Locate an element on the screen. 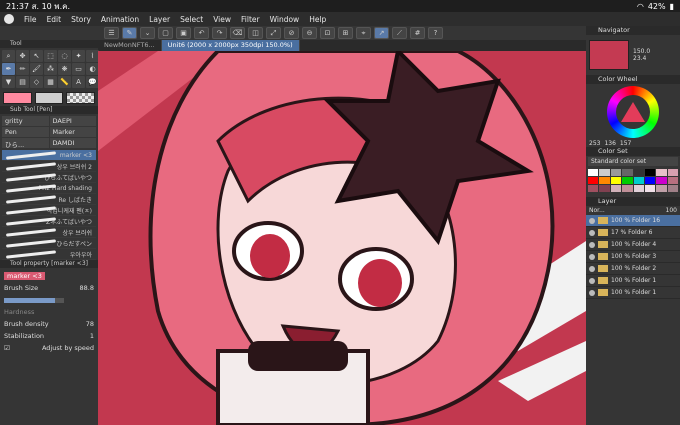 The height and width of the screenshot is (425, 680). rgb-red: 253 is located at coordinates (594, 143).